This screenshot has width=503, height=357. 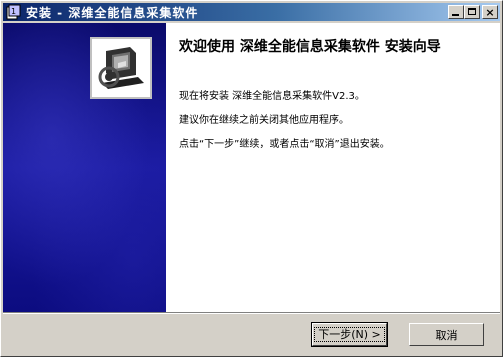 I want to click on installer-logo-icon, so click(x=121, y=68).